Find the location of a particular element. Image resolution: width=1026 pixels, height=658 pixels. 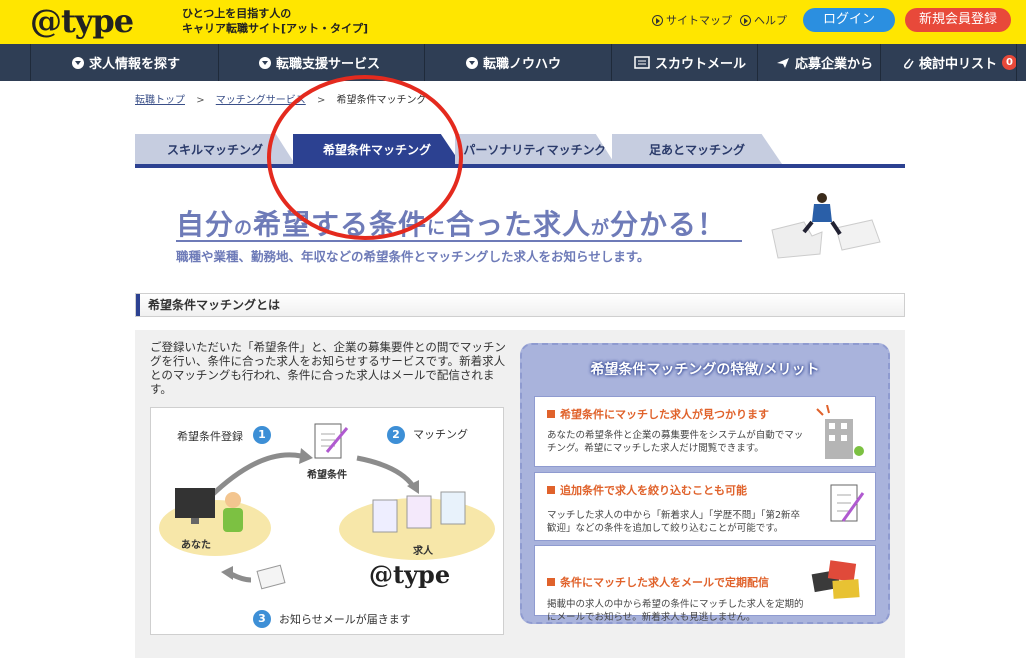

help-link: ヘルプ is located at coordinates (763, 20).